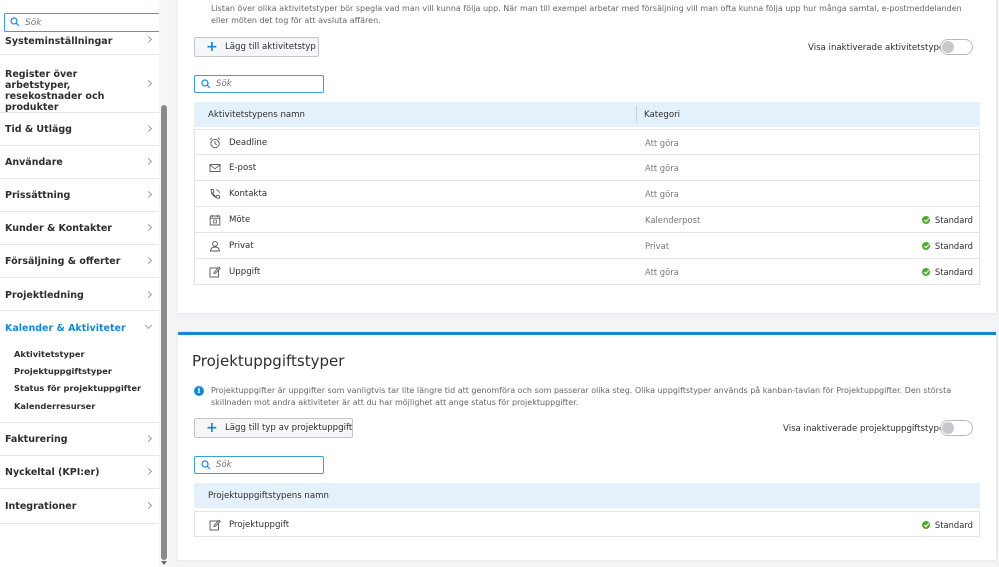 The width and height of the screenshot is (999, 567). Describe the element at coordinates (587, 168) in the screenshot. I see `table-row: E-post Att göra` at that location.